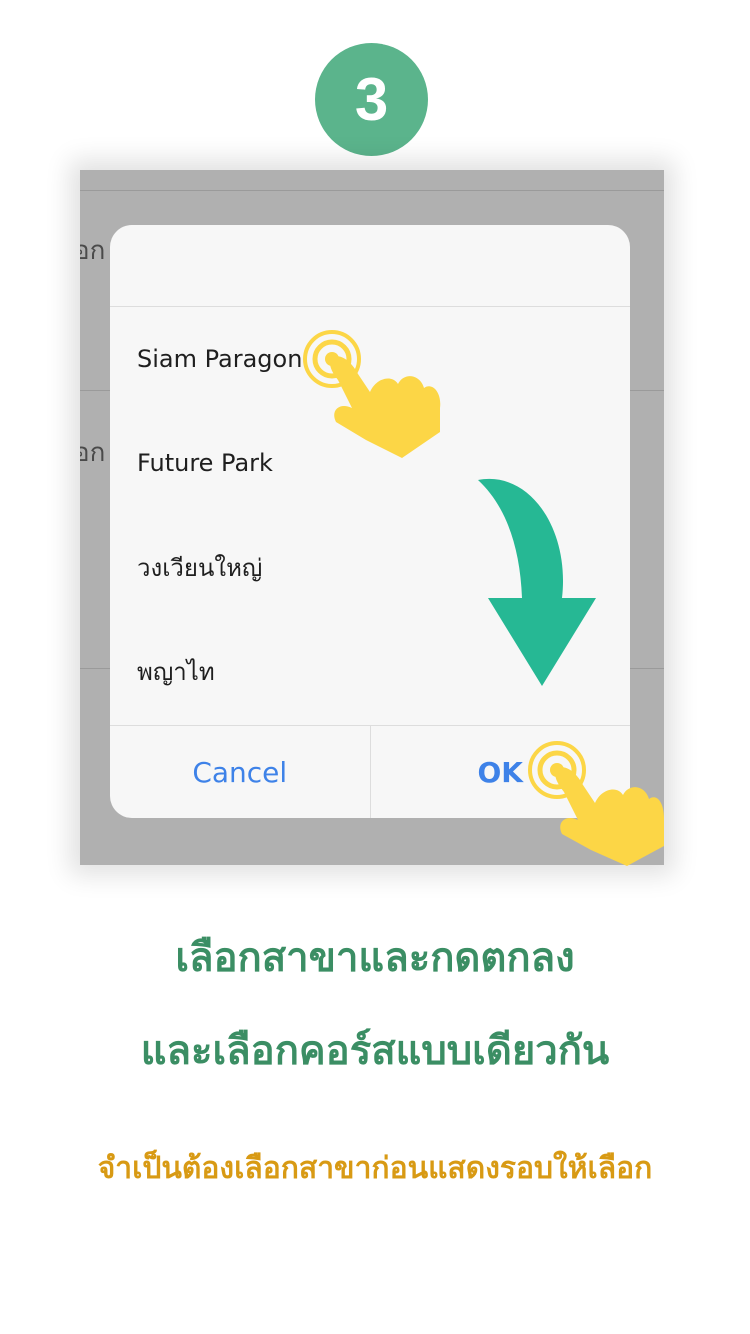 The image size is (750, 1334). Describe the element at coordinates (375, 1168) in the screenshot. I see `instruction-note: จำเป็นต้องเลือกสาขาก่อนแสดงรอบให้เลือก` at that location.